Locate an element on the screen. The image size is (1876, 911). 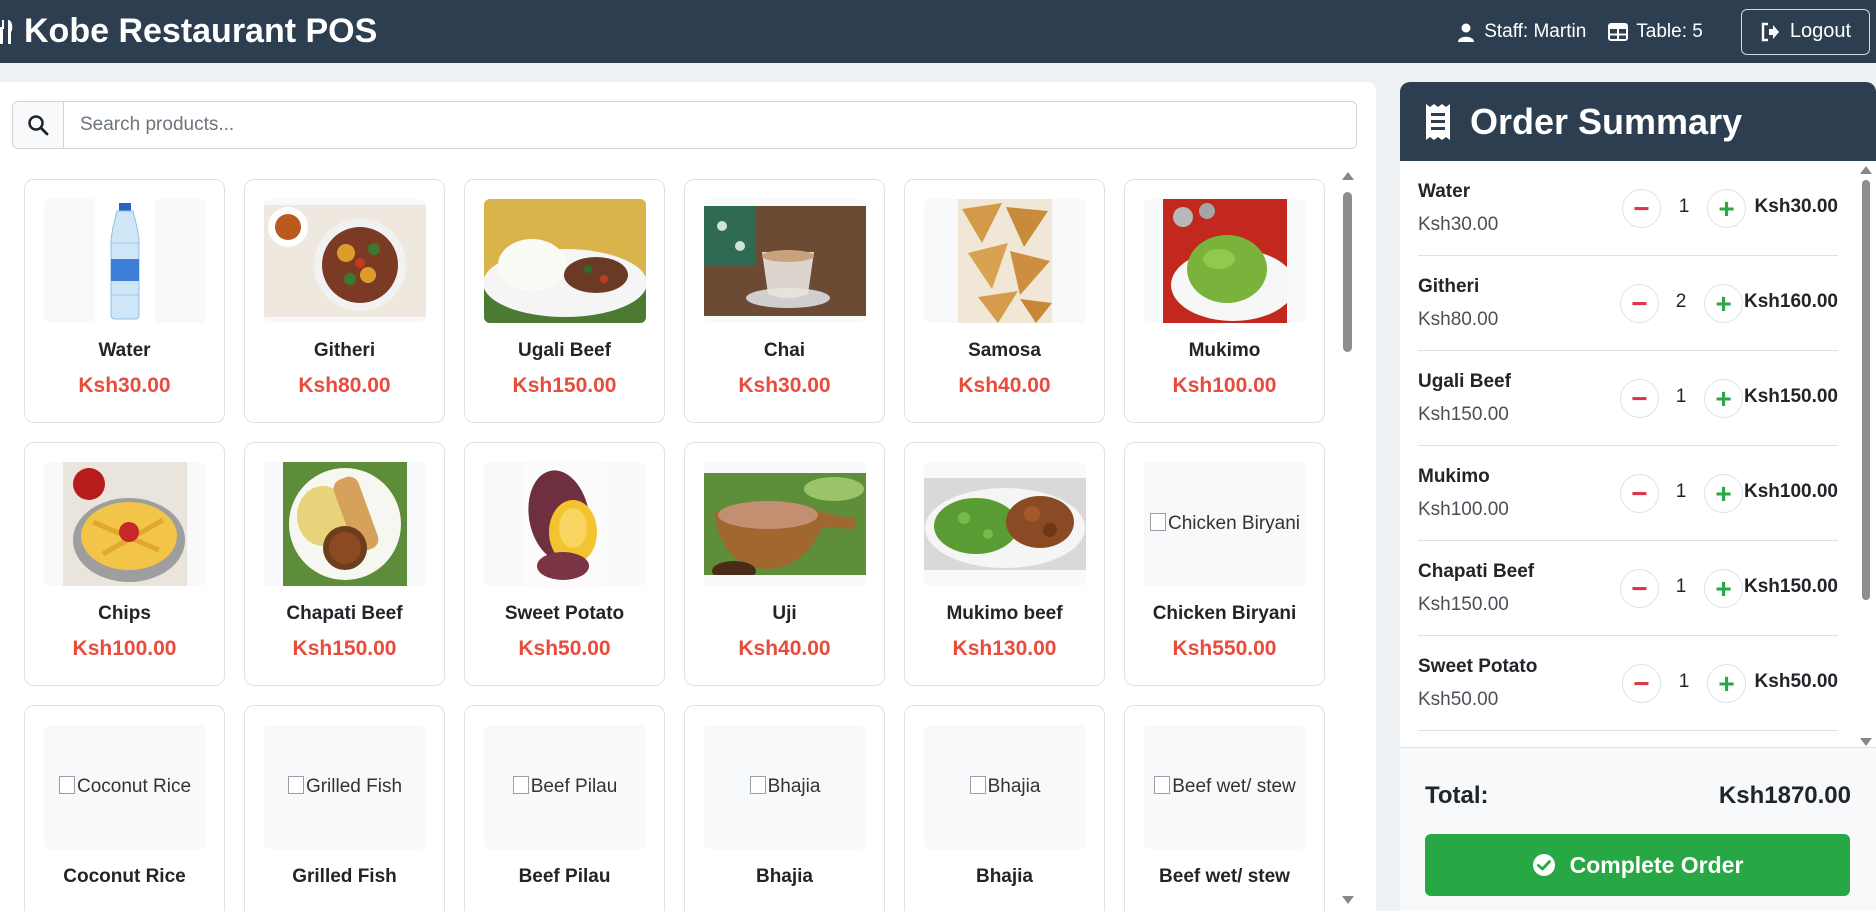
product-image-placeholder: Coconut Rice is located at coordinates (125, 787).